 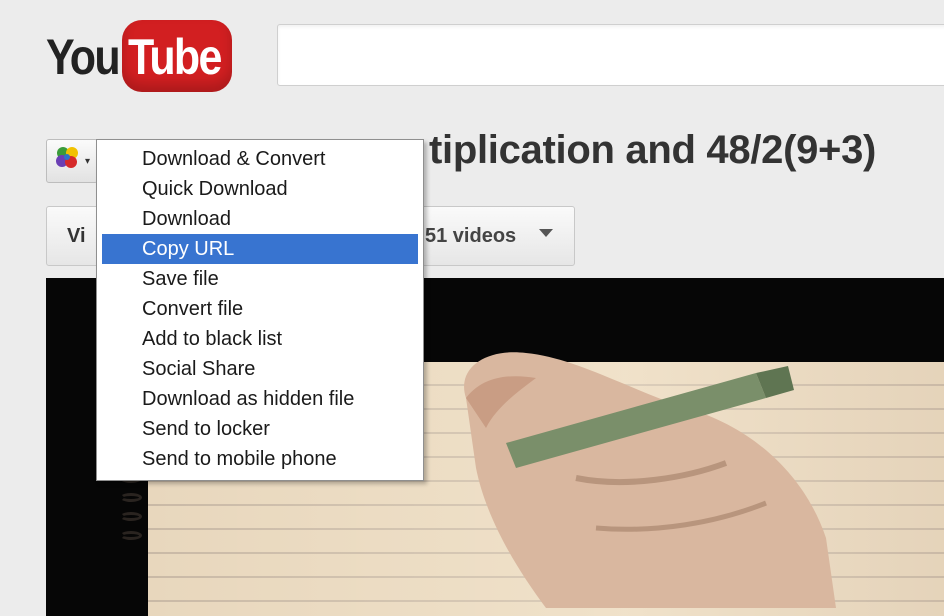 What do you see at coordinates (260, 399) in the screenshot?
I see `menu-item-download-as-hidden-file: Download as hidden file` at bounding box center [260, 399].